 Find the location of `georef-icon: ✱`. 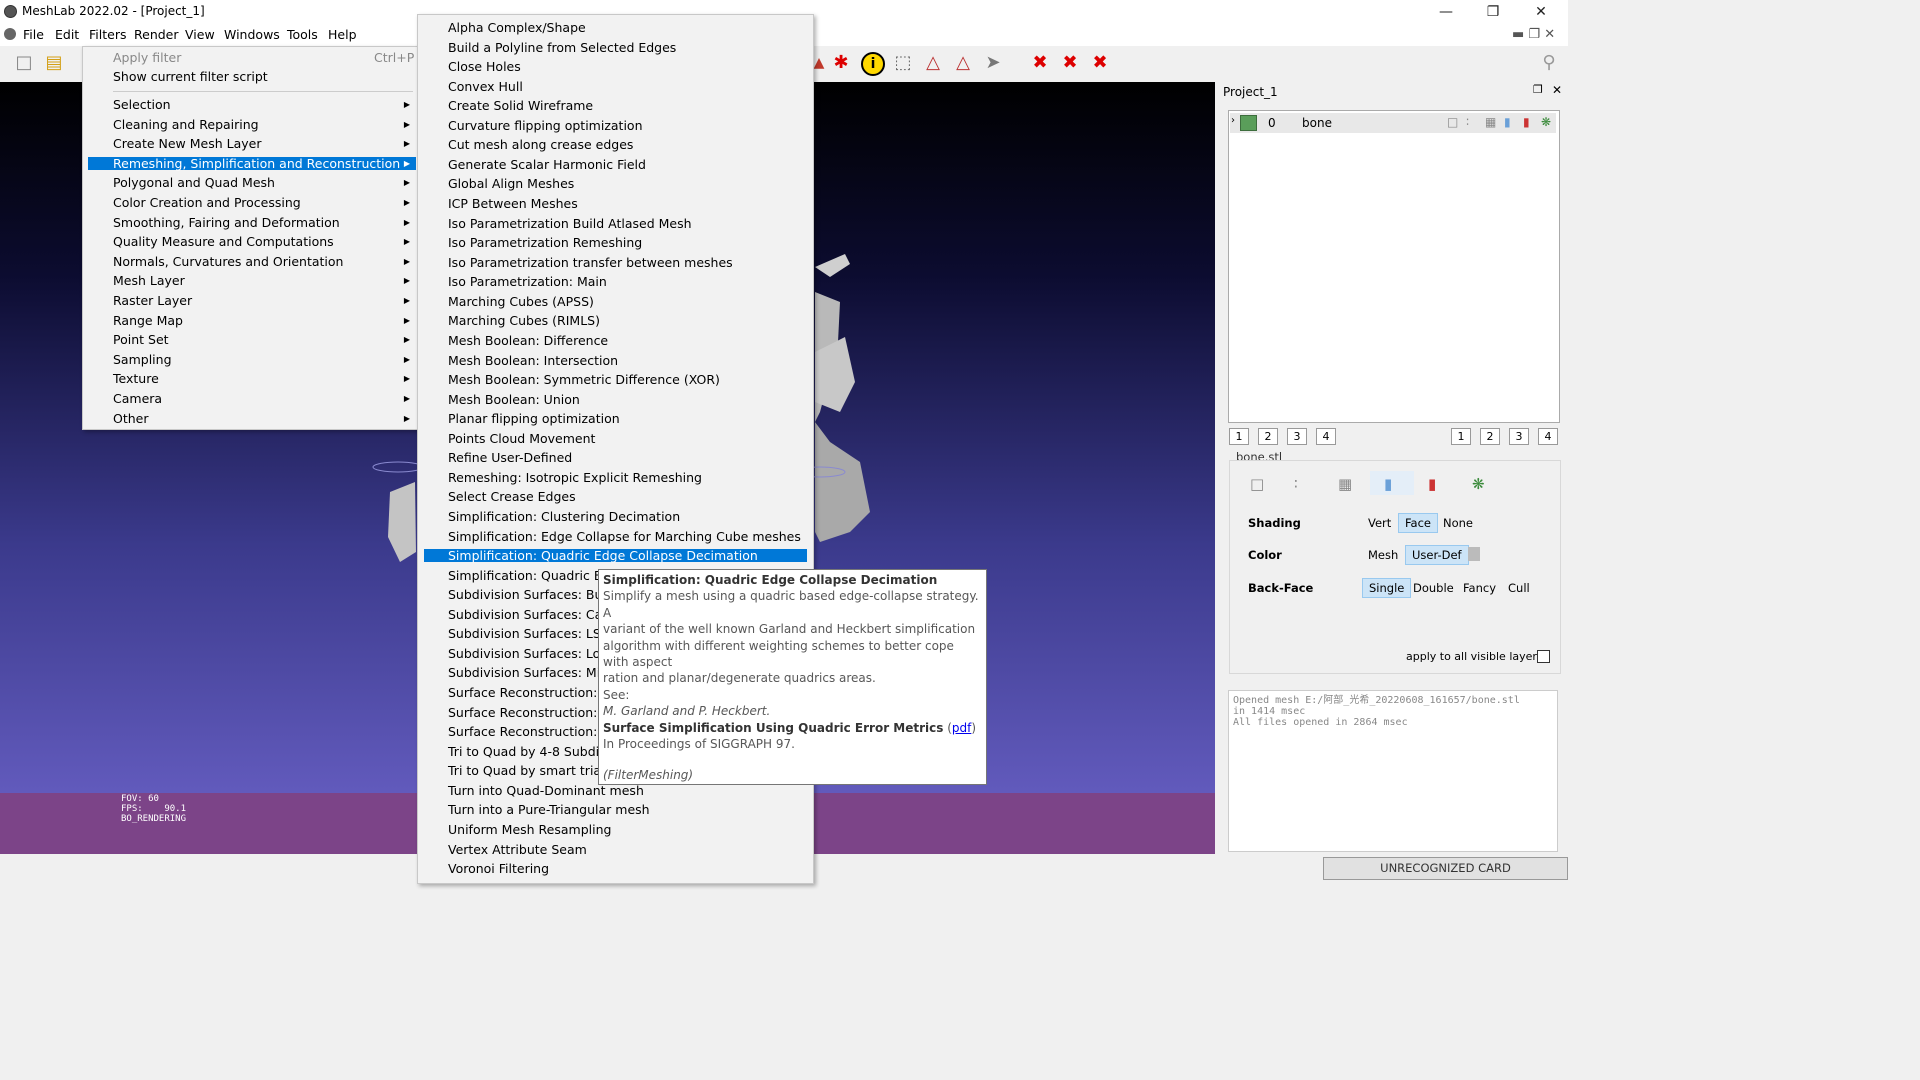

georef-icon: ✱ is located at coordinates (841, 63).